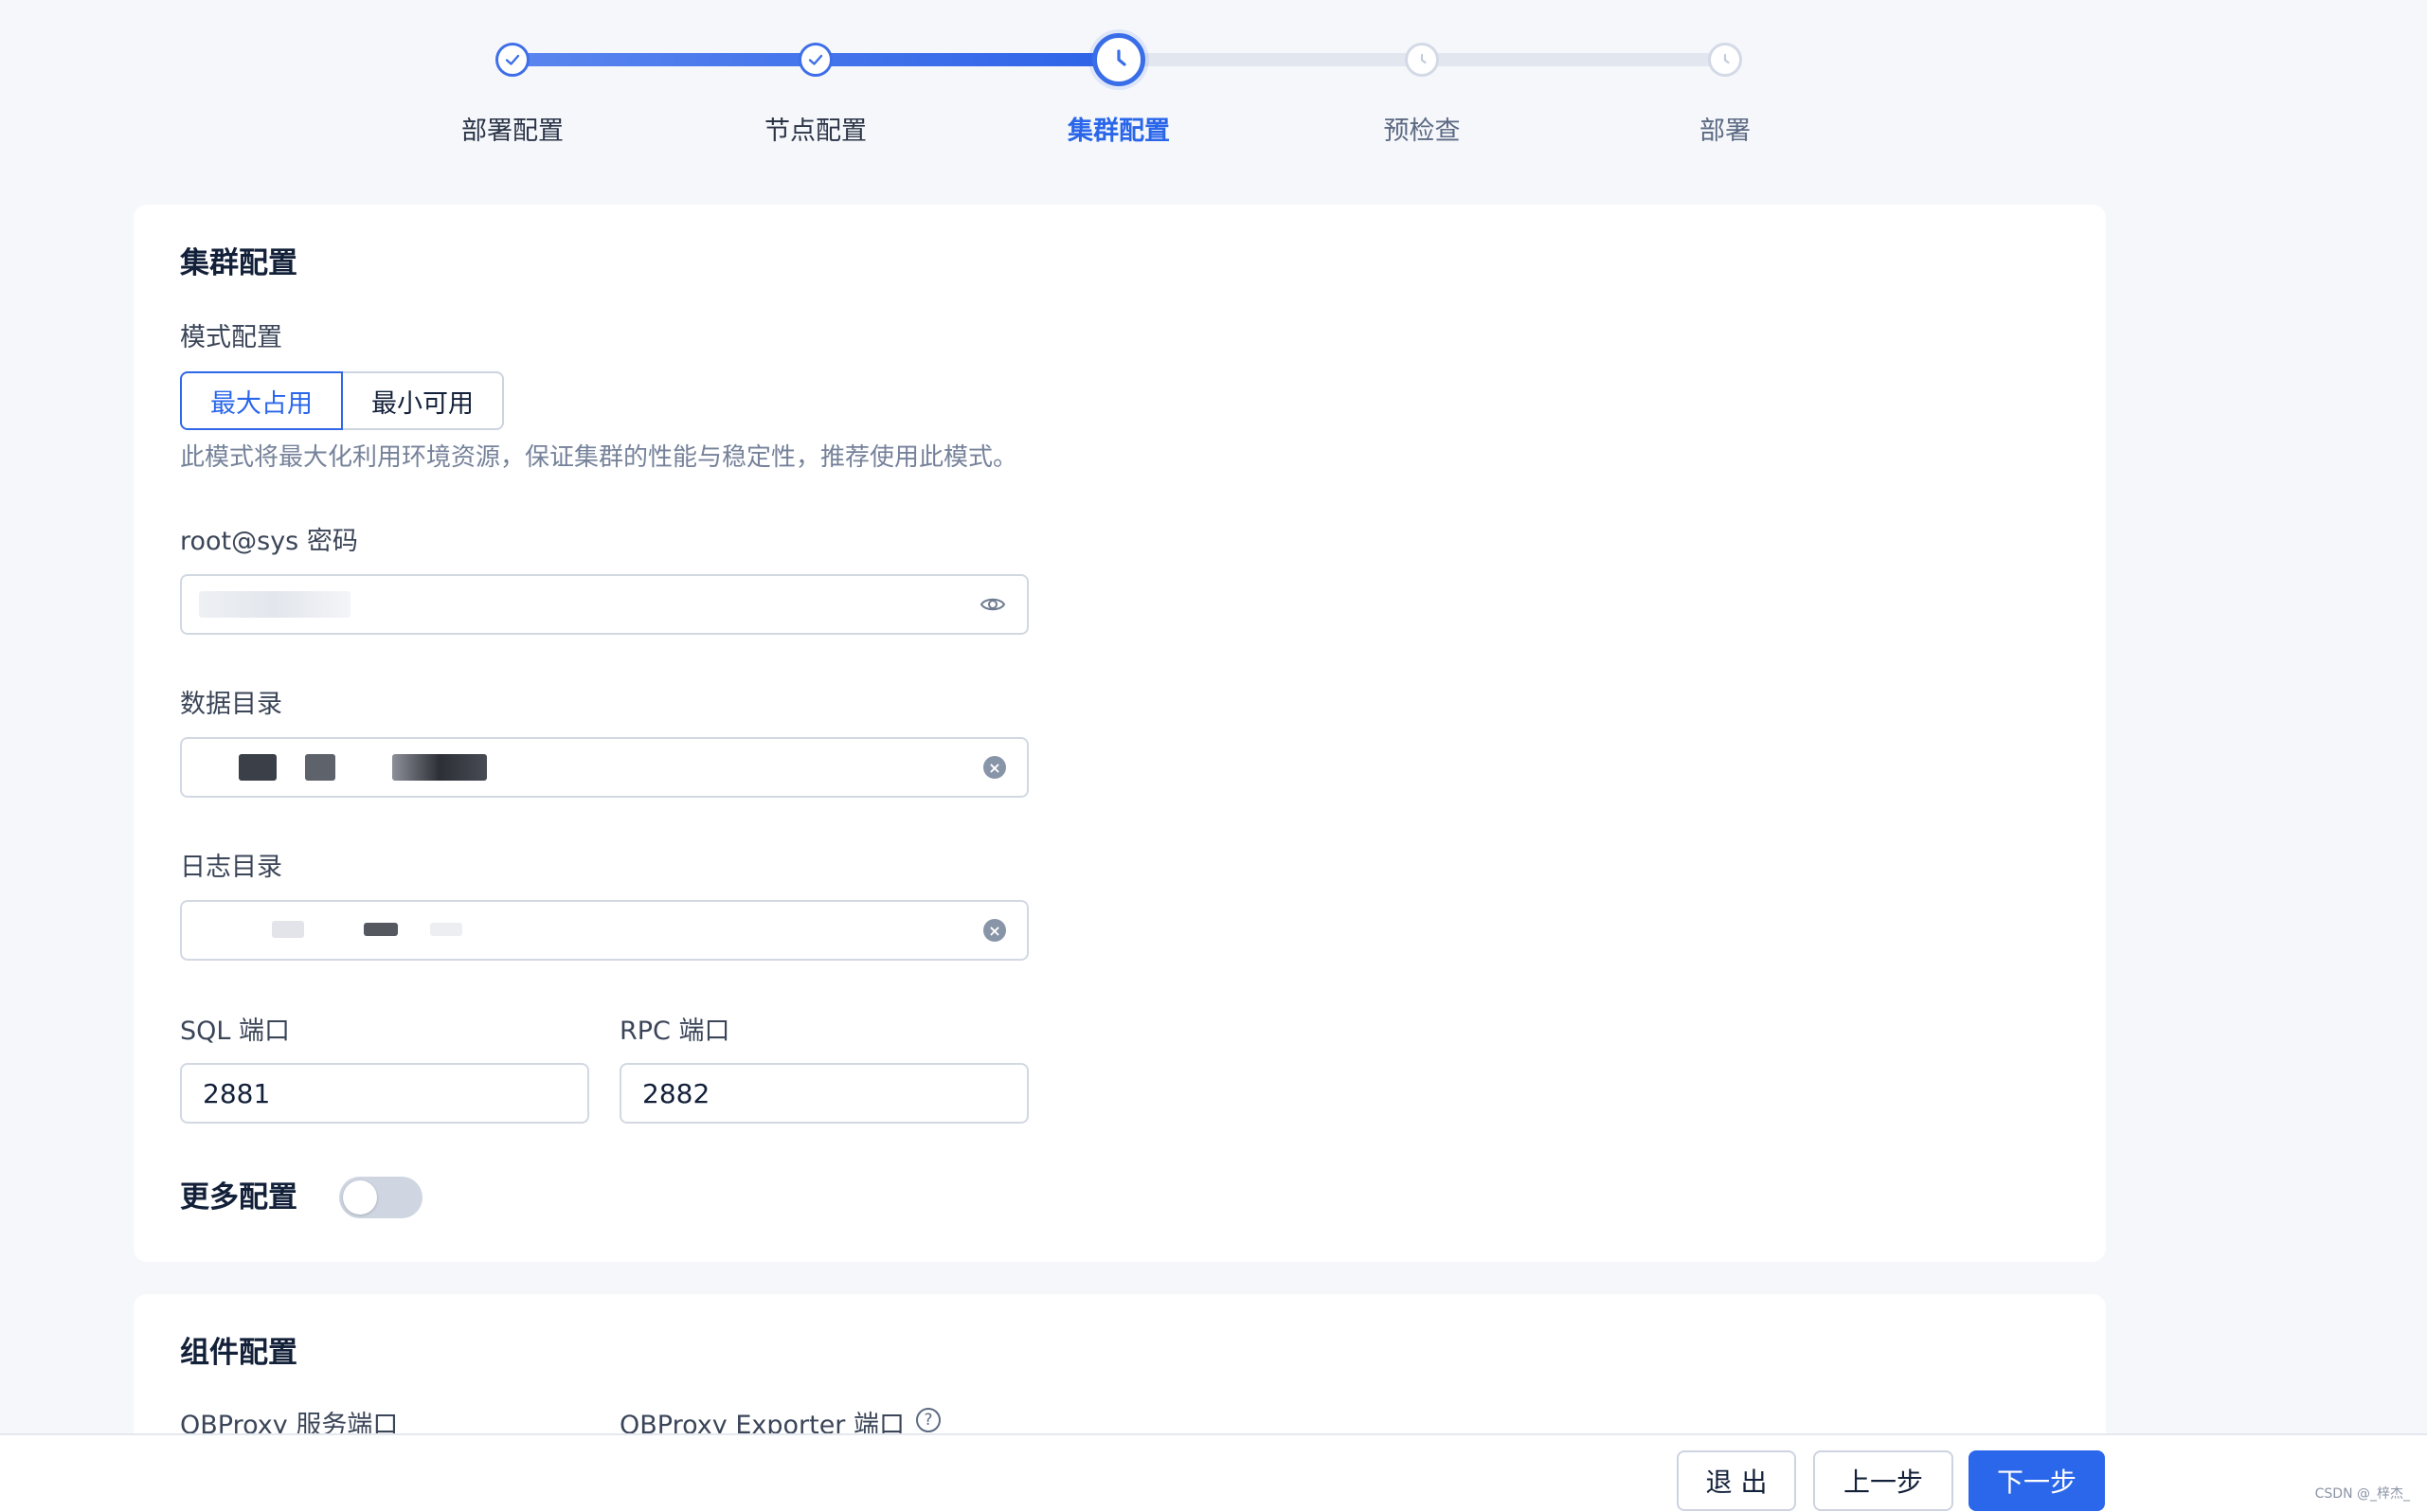 The height and width of the screenshot is (1512, 2427). Describe the element at coordinates (1213, 80) in the screenshot. I see `steps-progress: 部署配置 节点配置 集群配置 预检查 部署` at that location.